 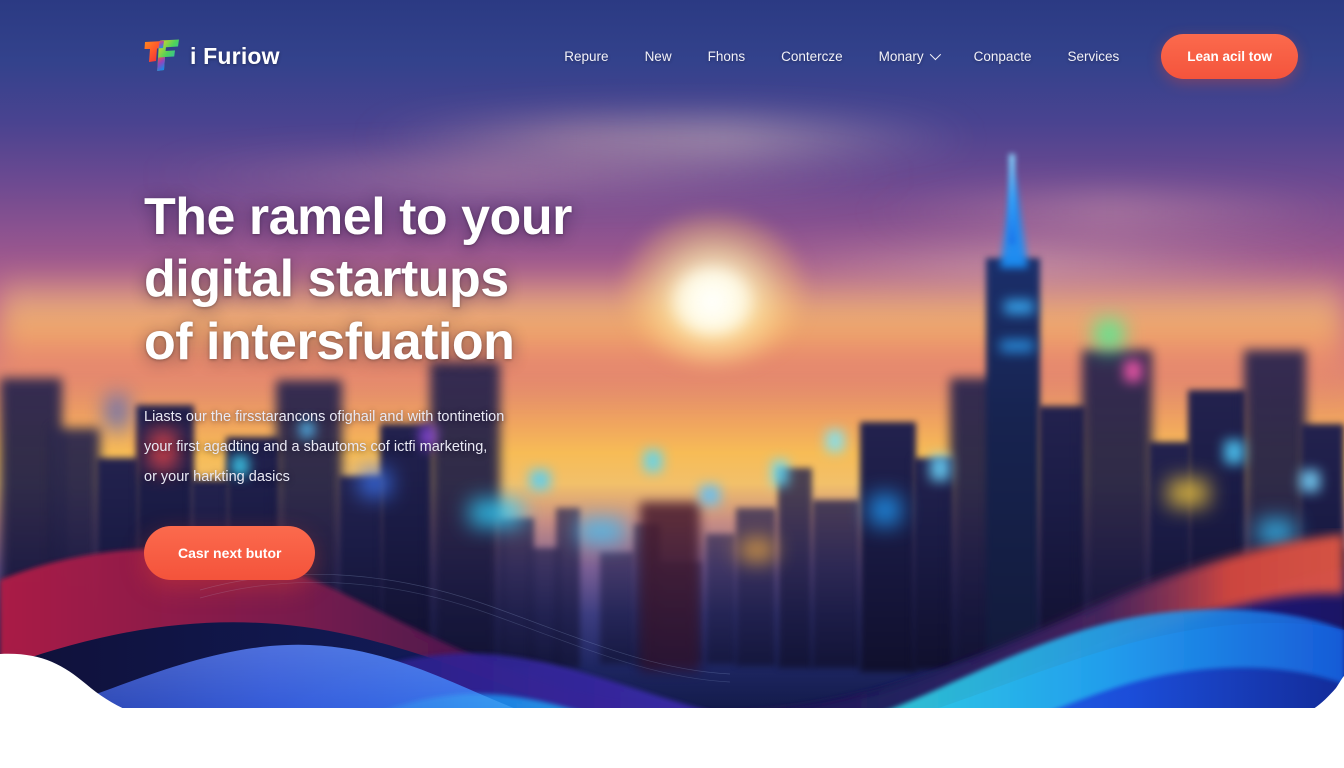 What do you see at coordinates (230, 553) in the screenshot?
I see `hero-cta-button: Casr next butor` at bounding box center [230, 553].